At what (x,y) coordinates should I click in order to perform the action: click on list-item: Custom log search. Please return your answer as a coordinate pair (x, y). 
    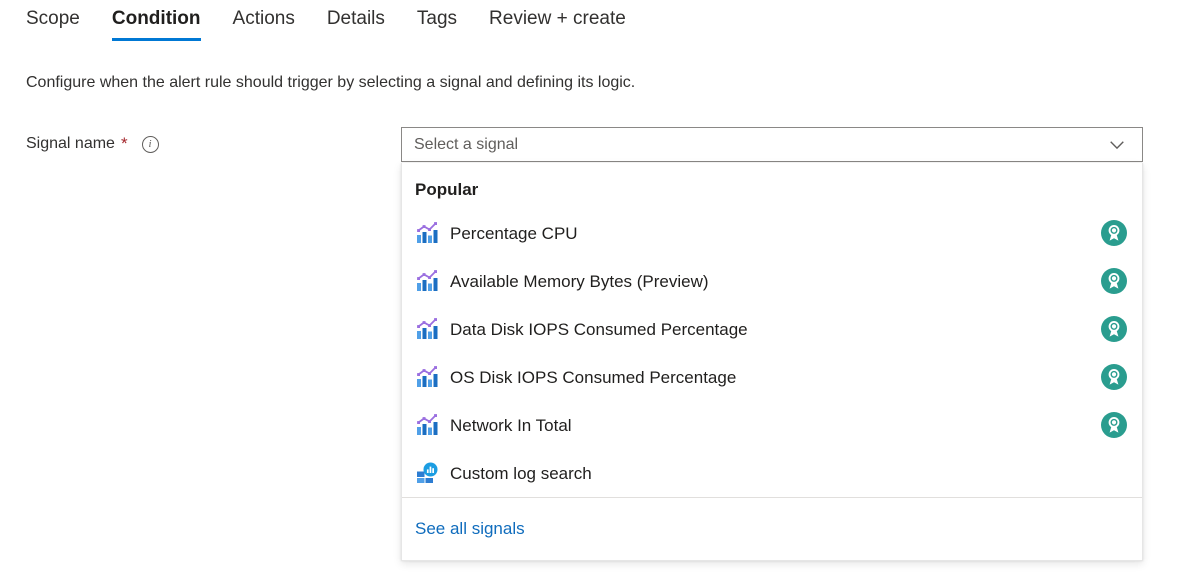
    Looking at the image, I should click on (772, 473).